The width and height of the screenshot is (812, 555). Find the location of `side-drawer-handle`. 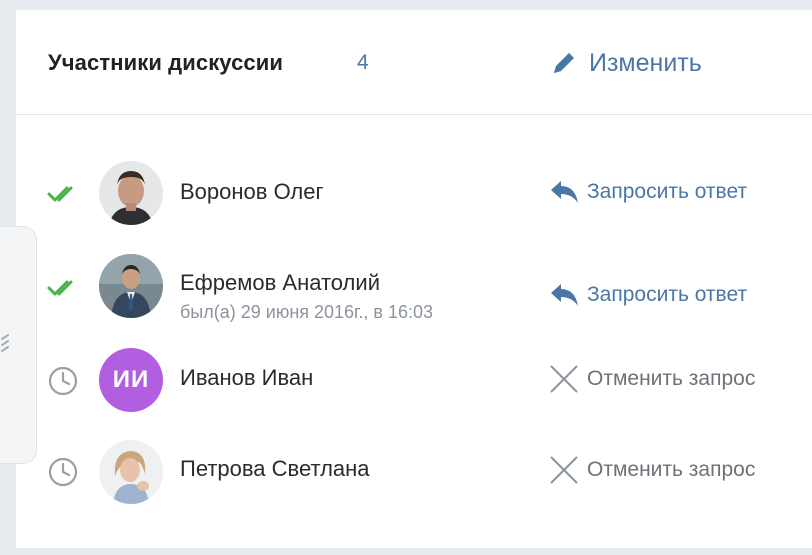

side-drawer-handle is located at coordinates (18, 345).